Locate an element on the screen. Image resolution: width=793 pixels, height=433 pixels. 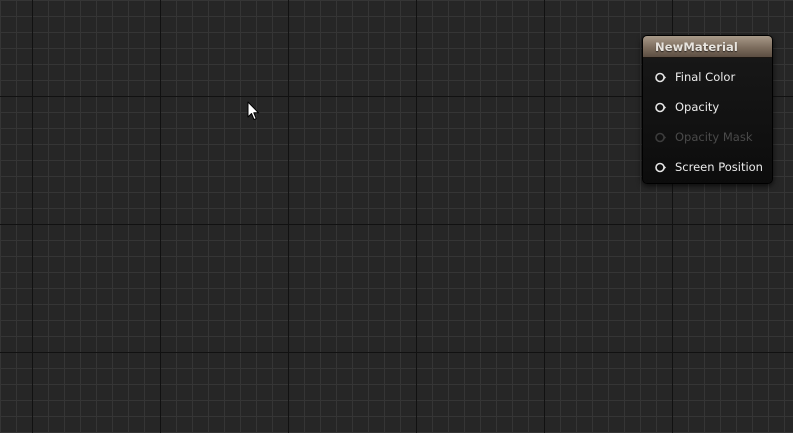
pin-screen-position: Screen Position is located at coordinates (707, 167).